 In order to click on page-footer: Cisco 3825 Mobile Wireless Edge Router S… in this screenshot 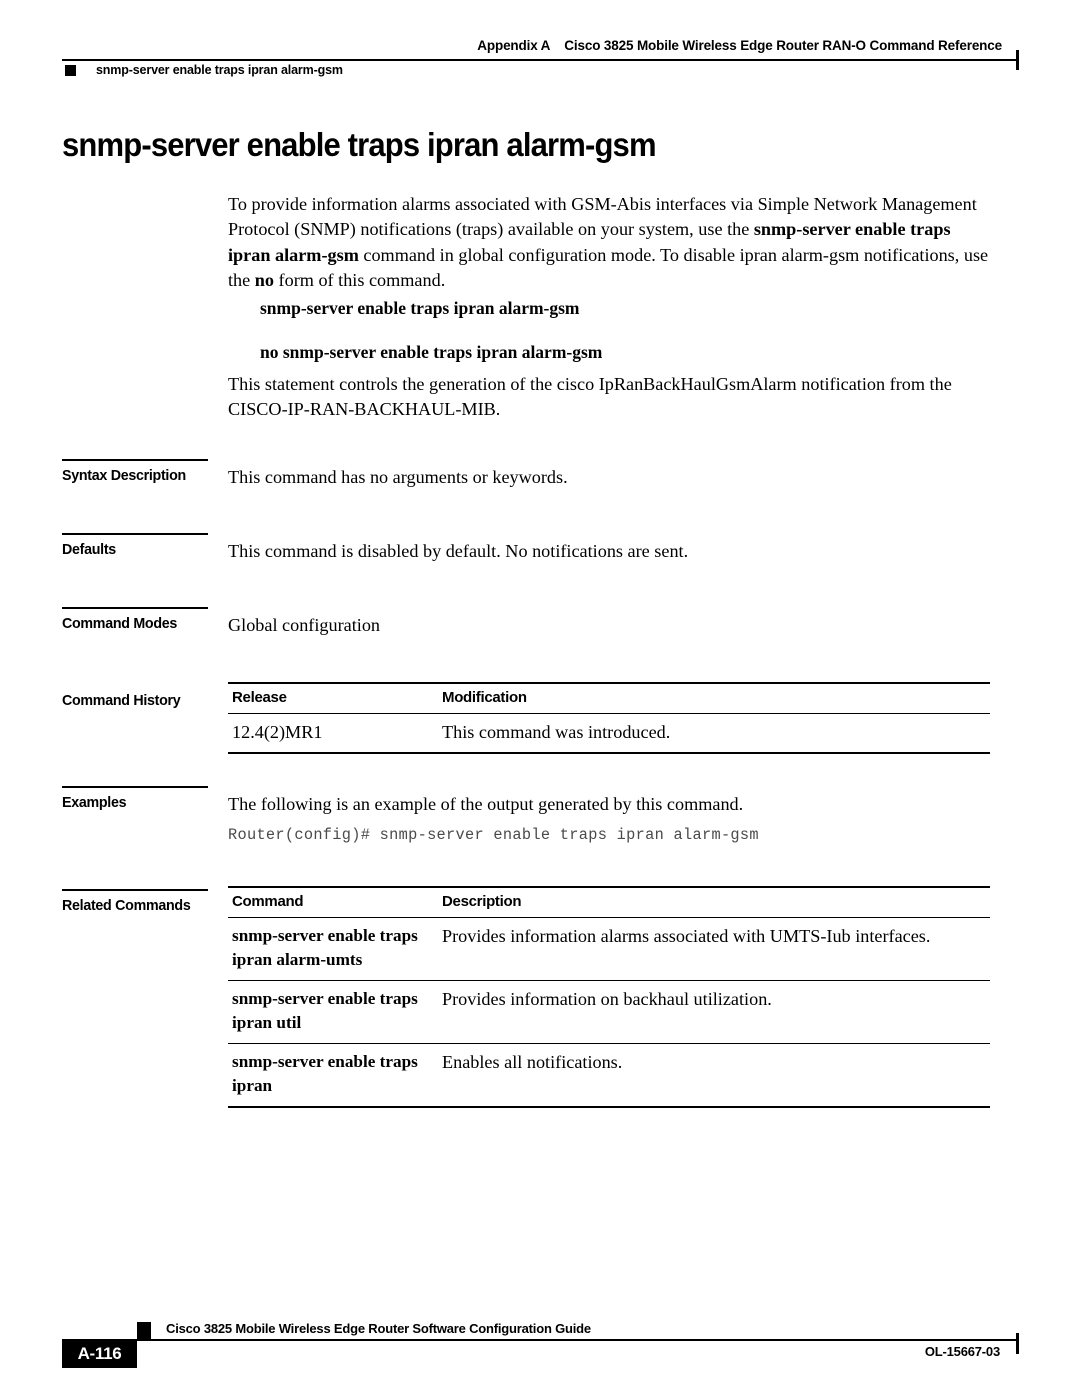, I will do `click(540, 1335)`.